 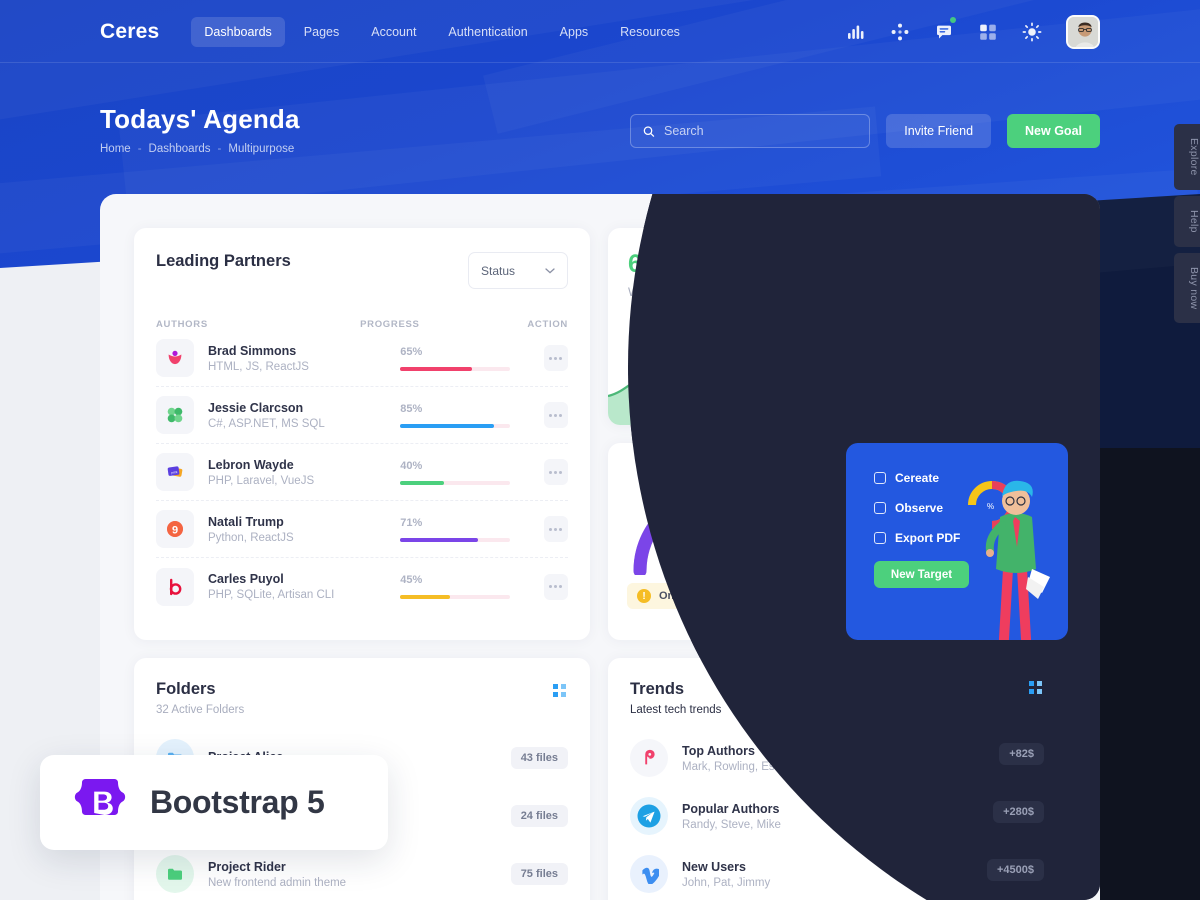 What do you see at coordinates (1187, 221) in the screenshot?
I see `side-tab-help: Help` at bounding box center [1187, 221].